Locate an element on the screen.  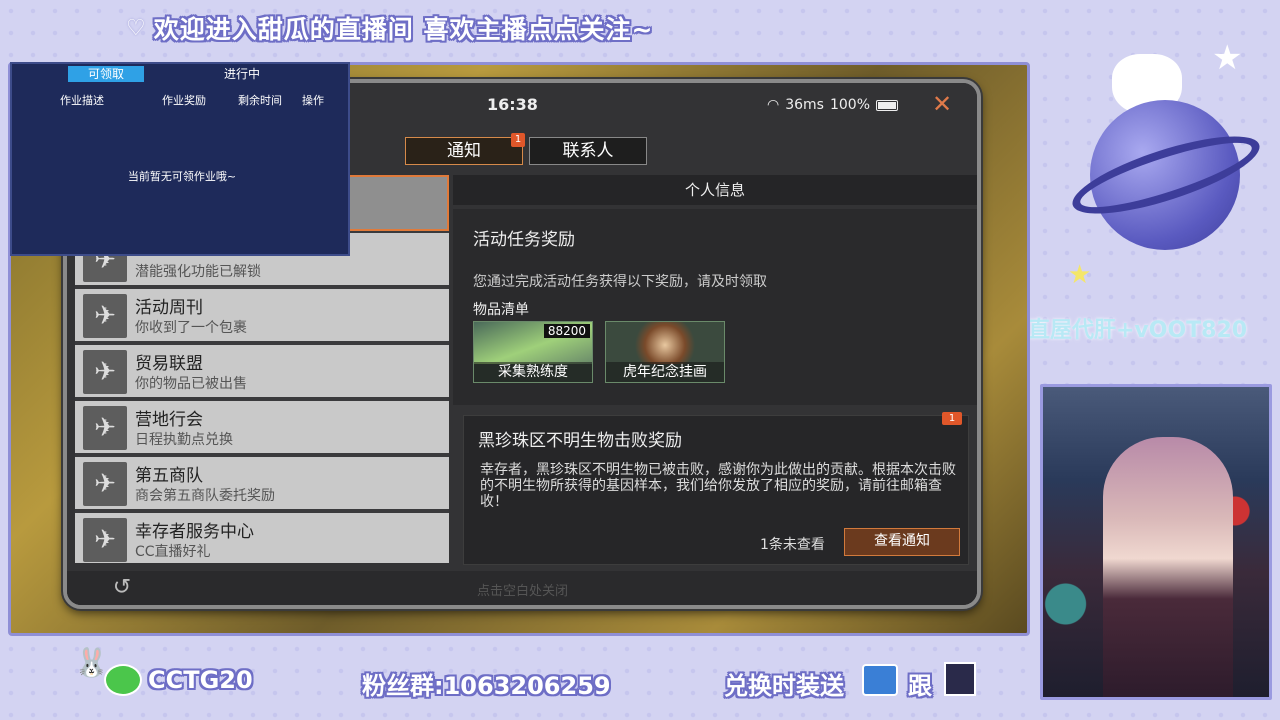
follow-text: 跟 is located at coordinates (920, 686).